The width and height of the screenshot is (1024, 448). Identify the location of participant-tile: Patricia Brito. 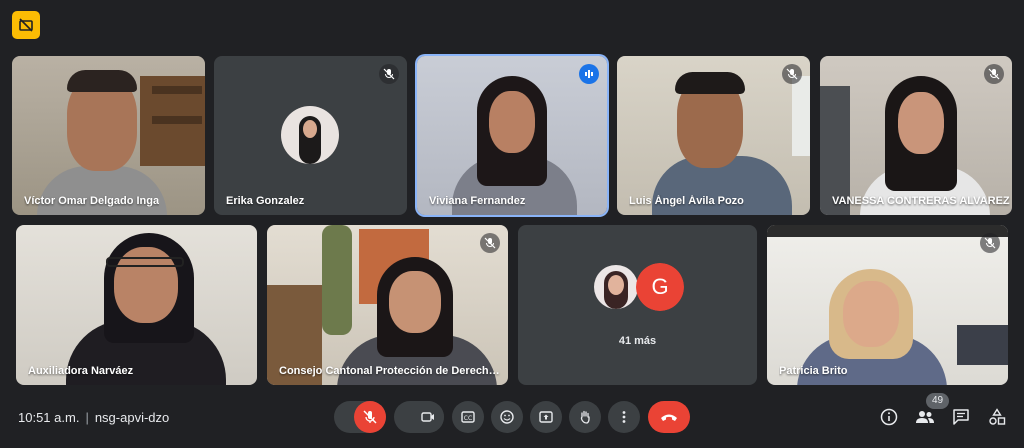
(887, 305).